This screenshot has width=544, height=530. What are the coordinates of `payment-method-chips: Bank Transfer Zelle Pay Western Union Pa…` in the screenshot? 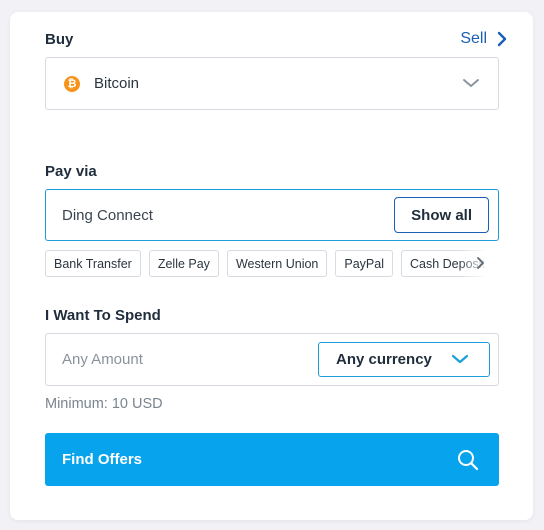 It's located at (272, 263).